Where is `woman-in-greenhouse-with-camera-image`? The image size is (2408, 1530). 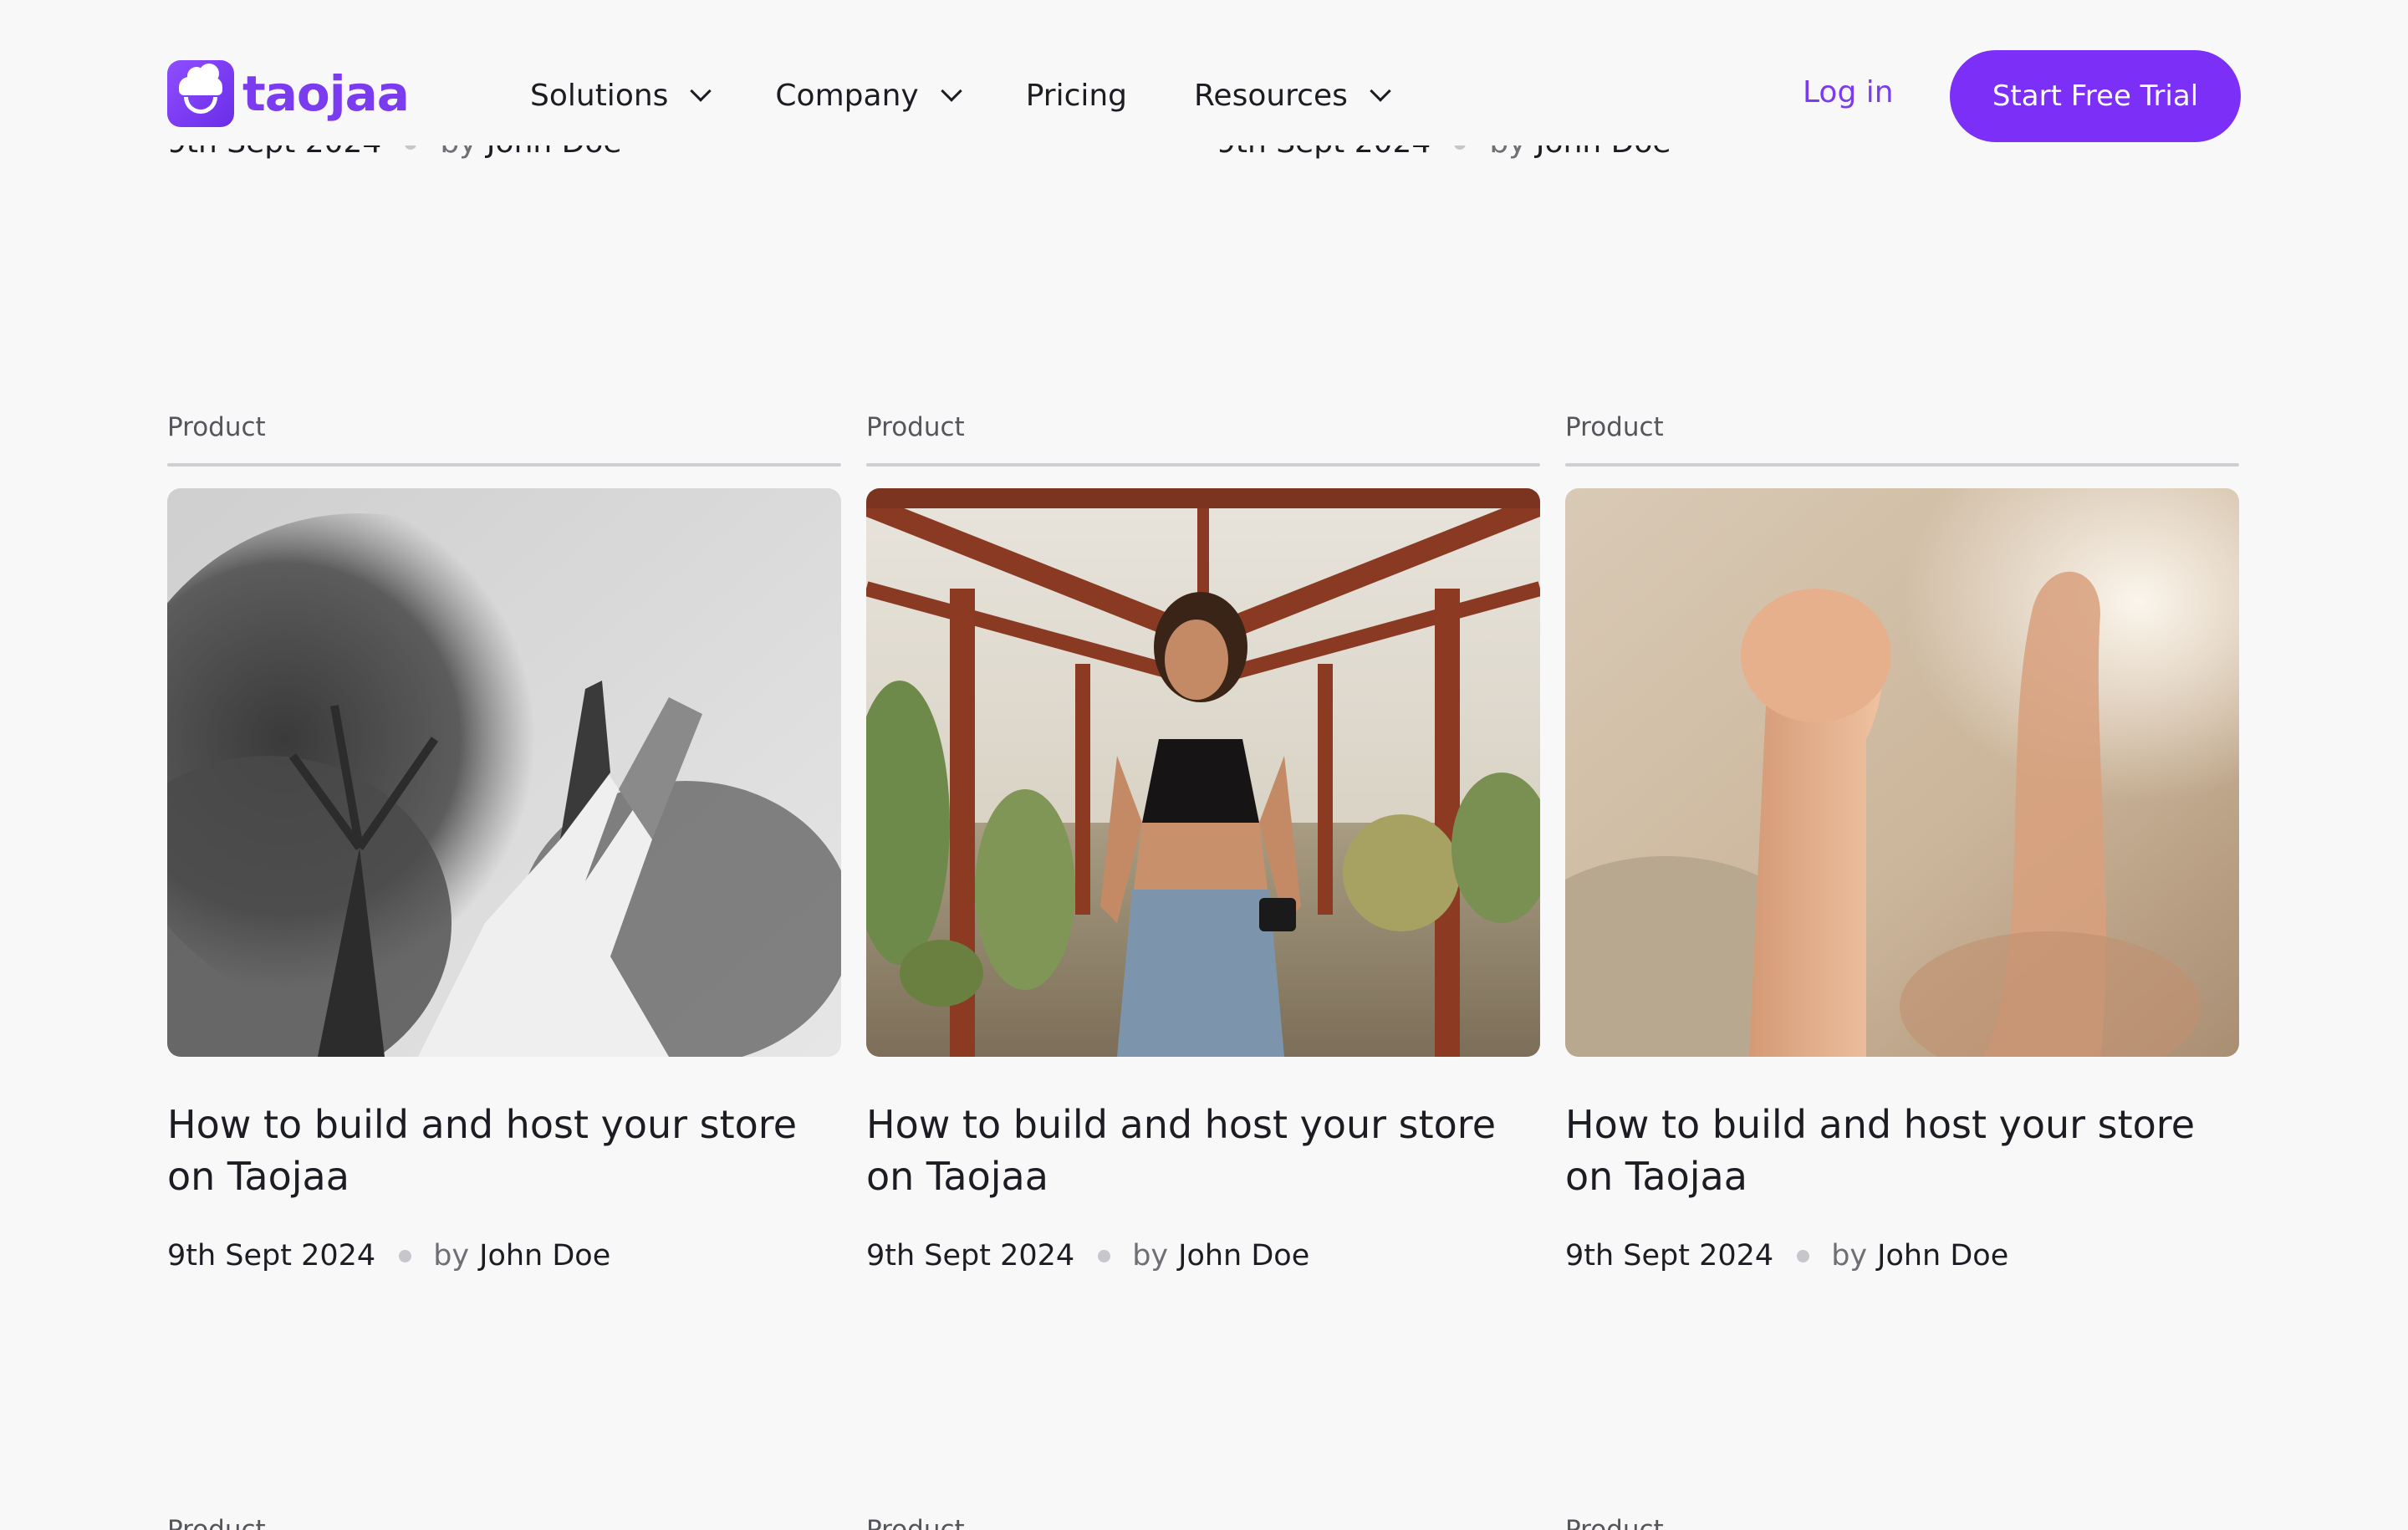 woman-in-greenhouse-with-camera-image is located at coordinates (1203, 773).